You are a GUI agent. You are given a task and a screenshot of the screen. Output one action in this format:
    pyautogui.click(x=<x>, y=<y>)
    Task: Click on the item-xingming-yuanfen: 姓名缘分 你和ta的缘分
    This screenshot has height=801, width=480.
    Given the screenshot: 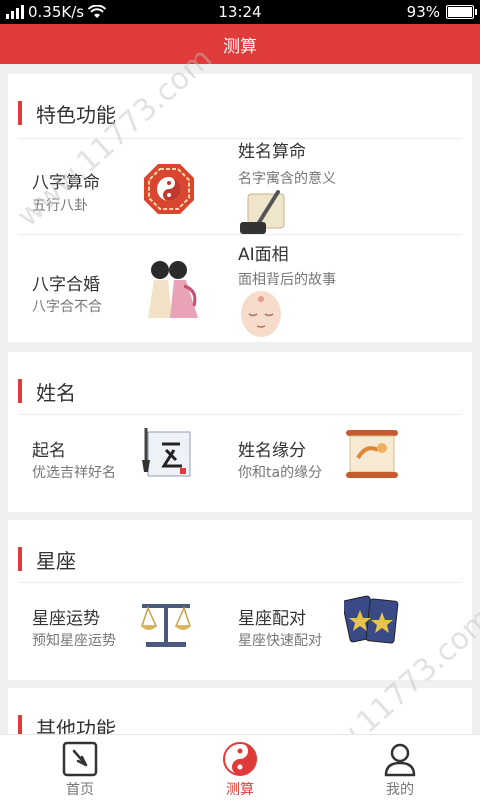 What is the action you would take?
    pyautogui.click(x=348, y=467)
    